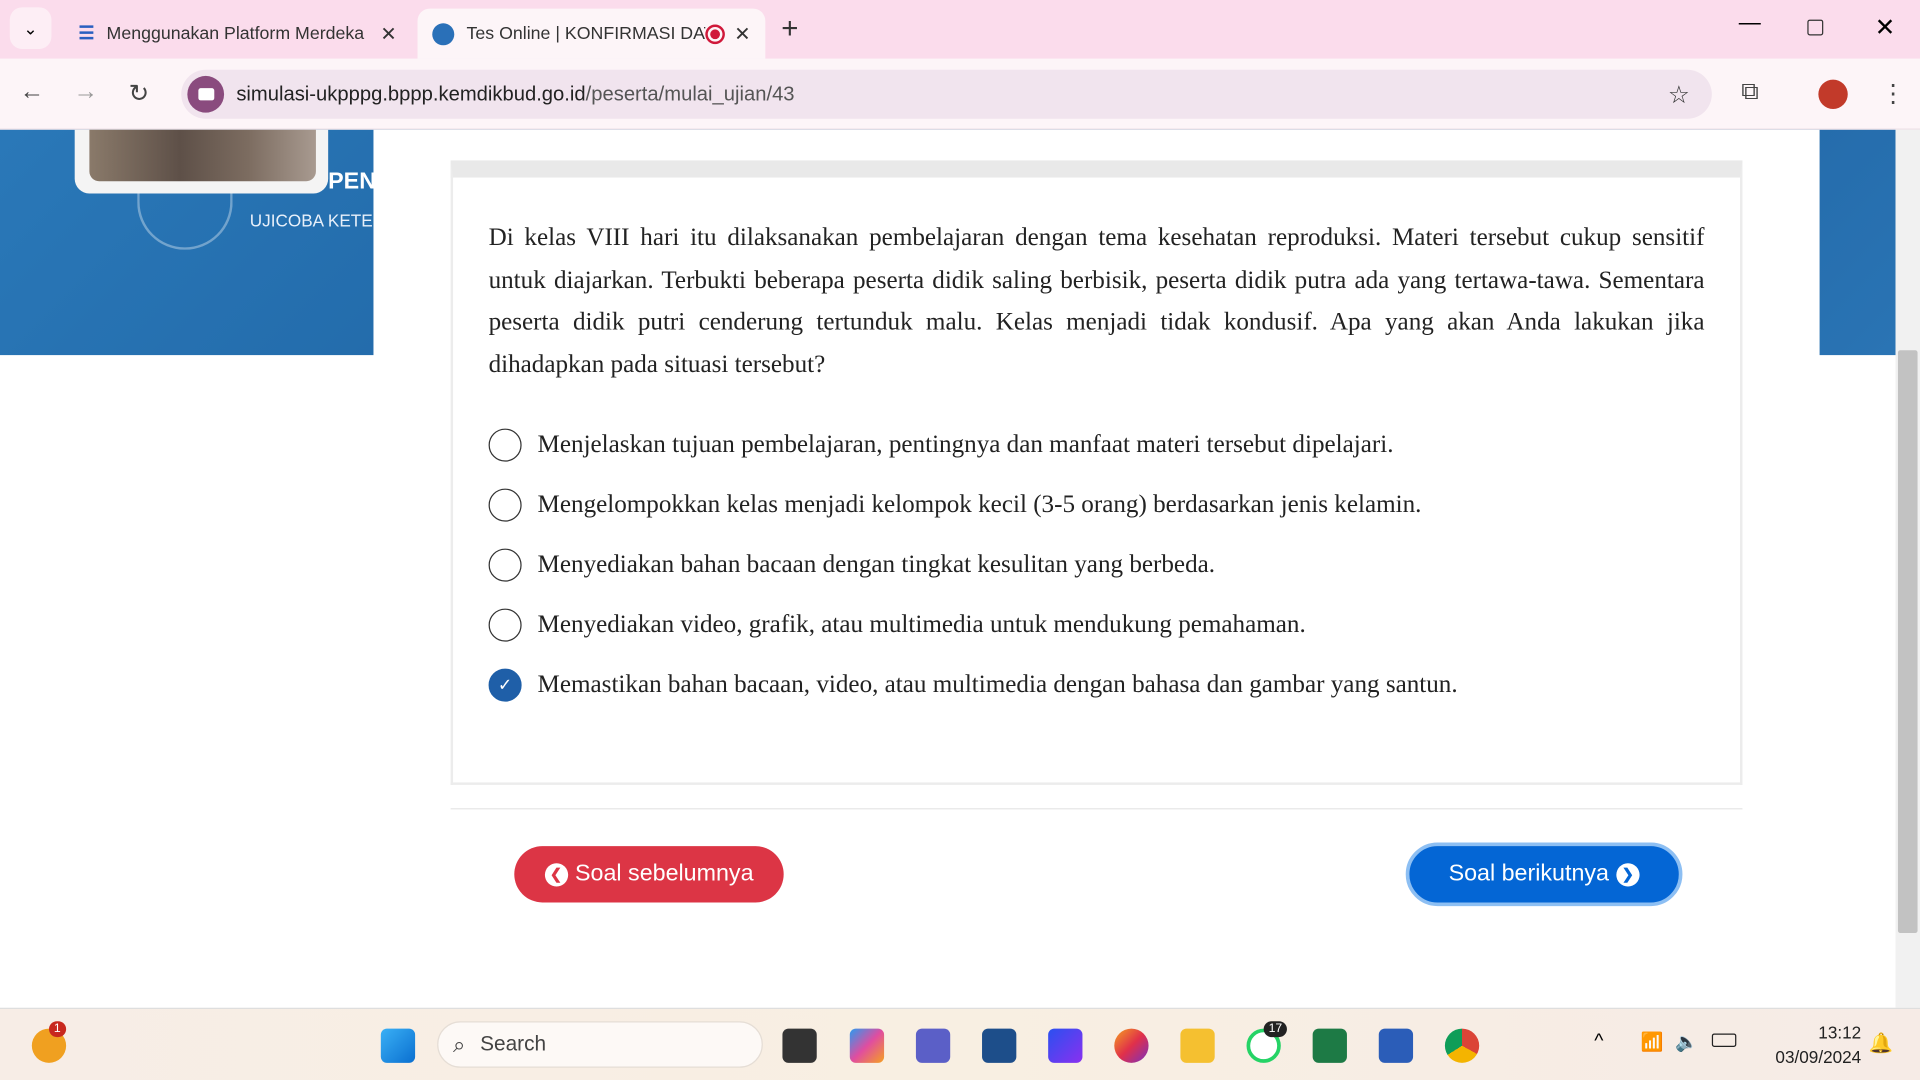  I want to click on divider, so click(1096, 809).